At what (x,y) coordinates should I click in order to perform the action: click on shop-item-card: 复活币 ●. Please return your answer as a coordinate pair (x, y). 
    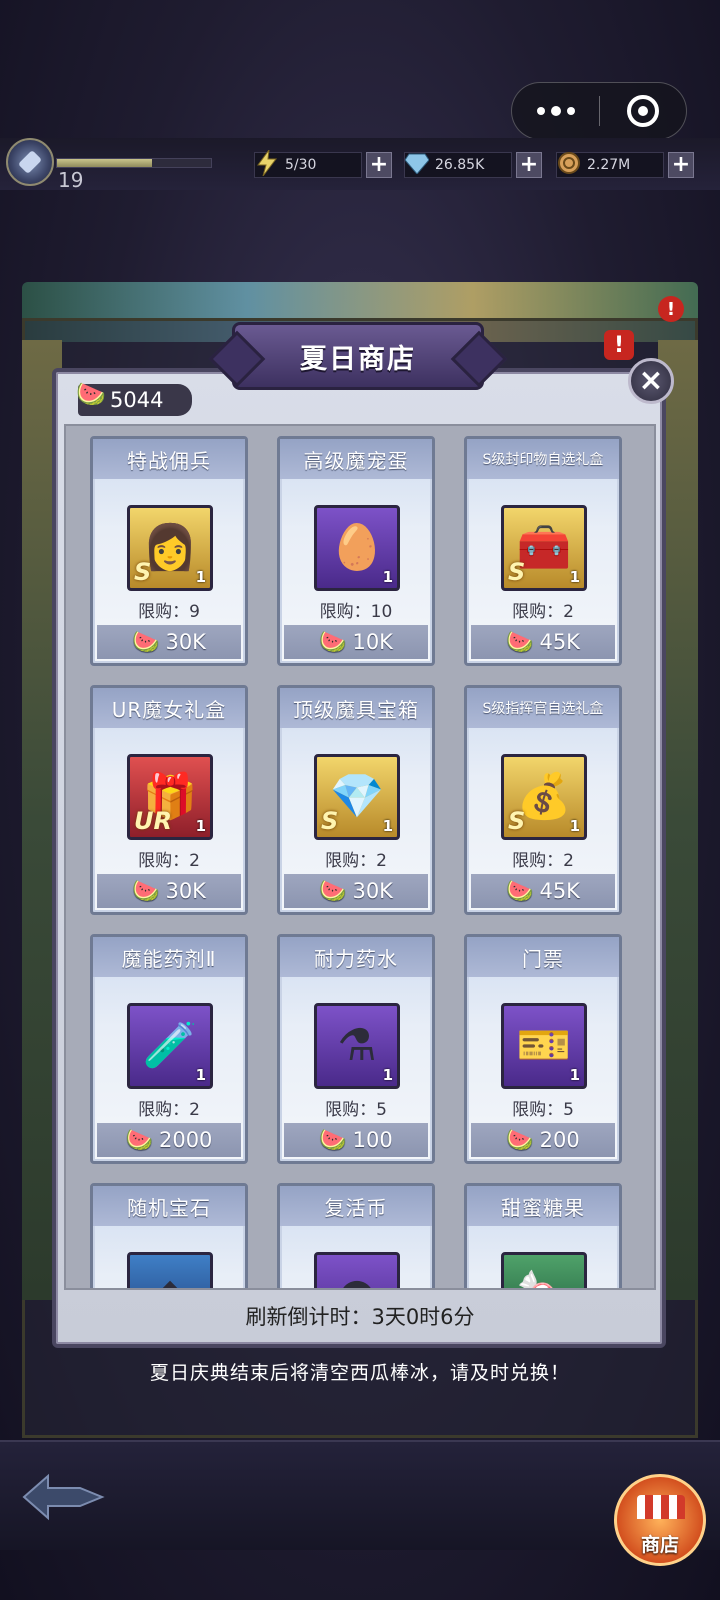
    Looking at the image, I should click on (356, 1235).